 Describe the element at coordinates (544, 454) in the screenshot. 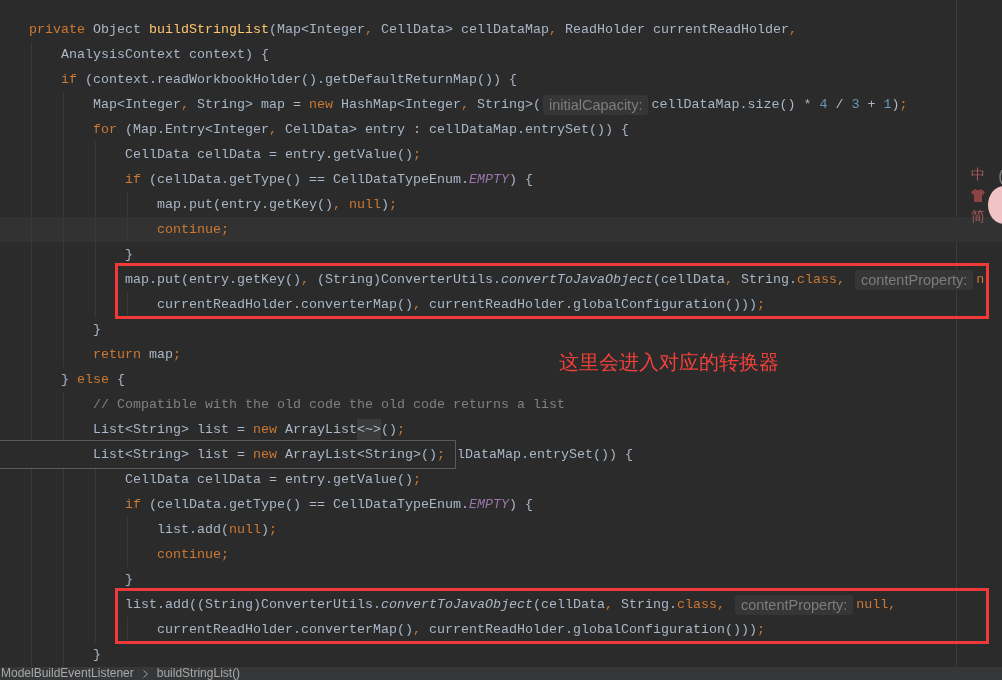

I see `code-text: lDataMap.entrySet()) {` at that location.